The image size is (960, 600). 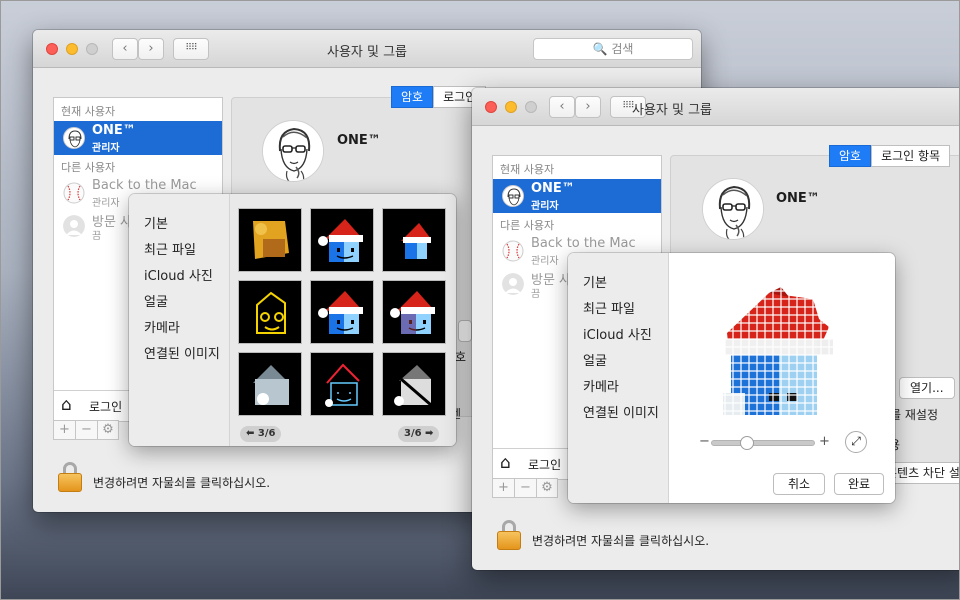 I want to click on fit-image-icon: ⤢, so click(x=856, y=442).